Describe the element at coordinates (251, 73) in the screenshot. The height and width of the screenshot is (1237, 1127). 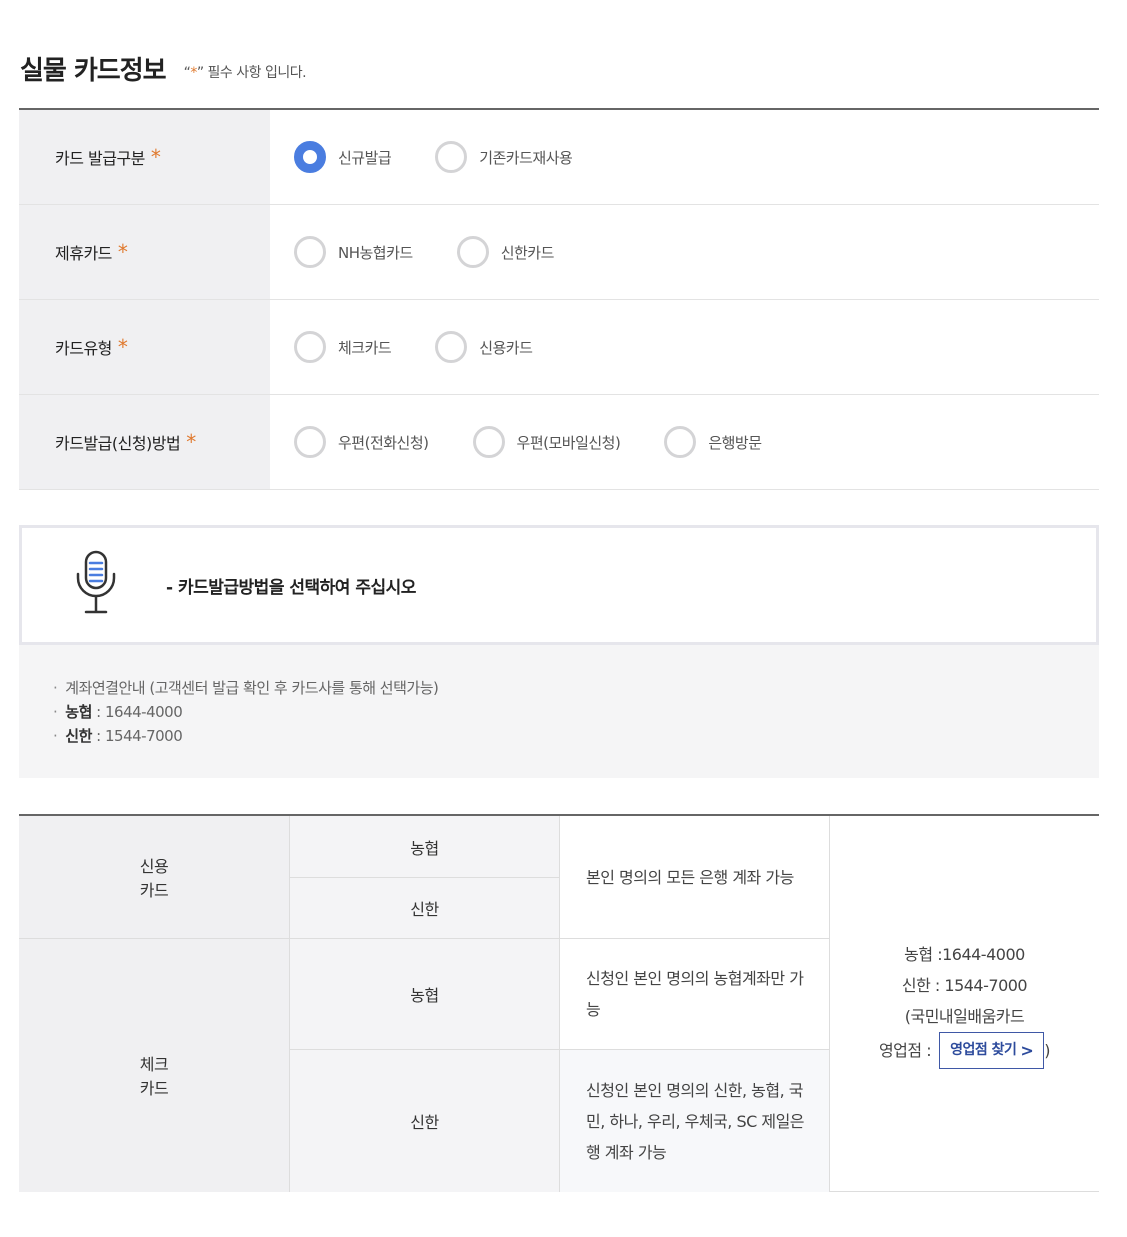
I see `required-note-close: ” 필수 사항 입니다.` at that location.